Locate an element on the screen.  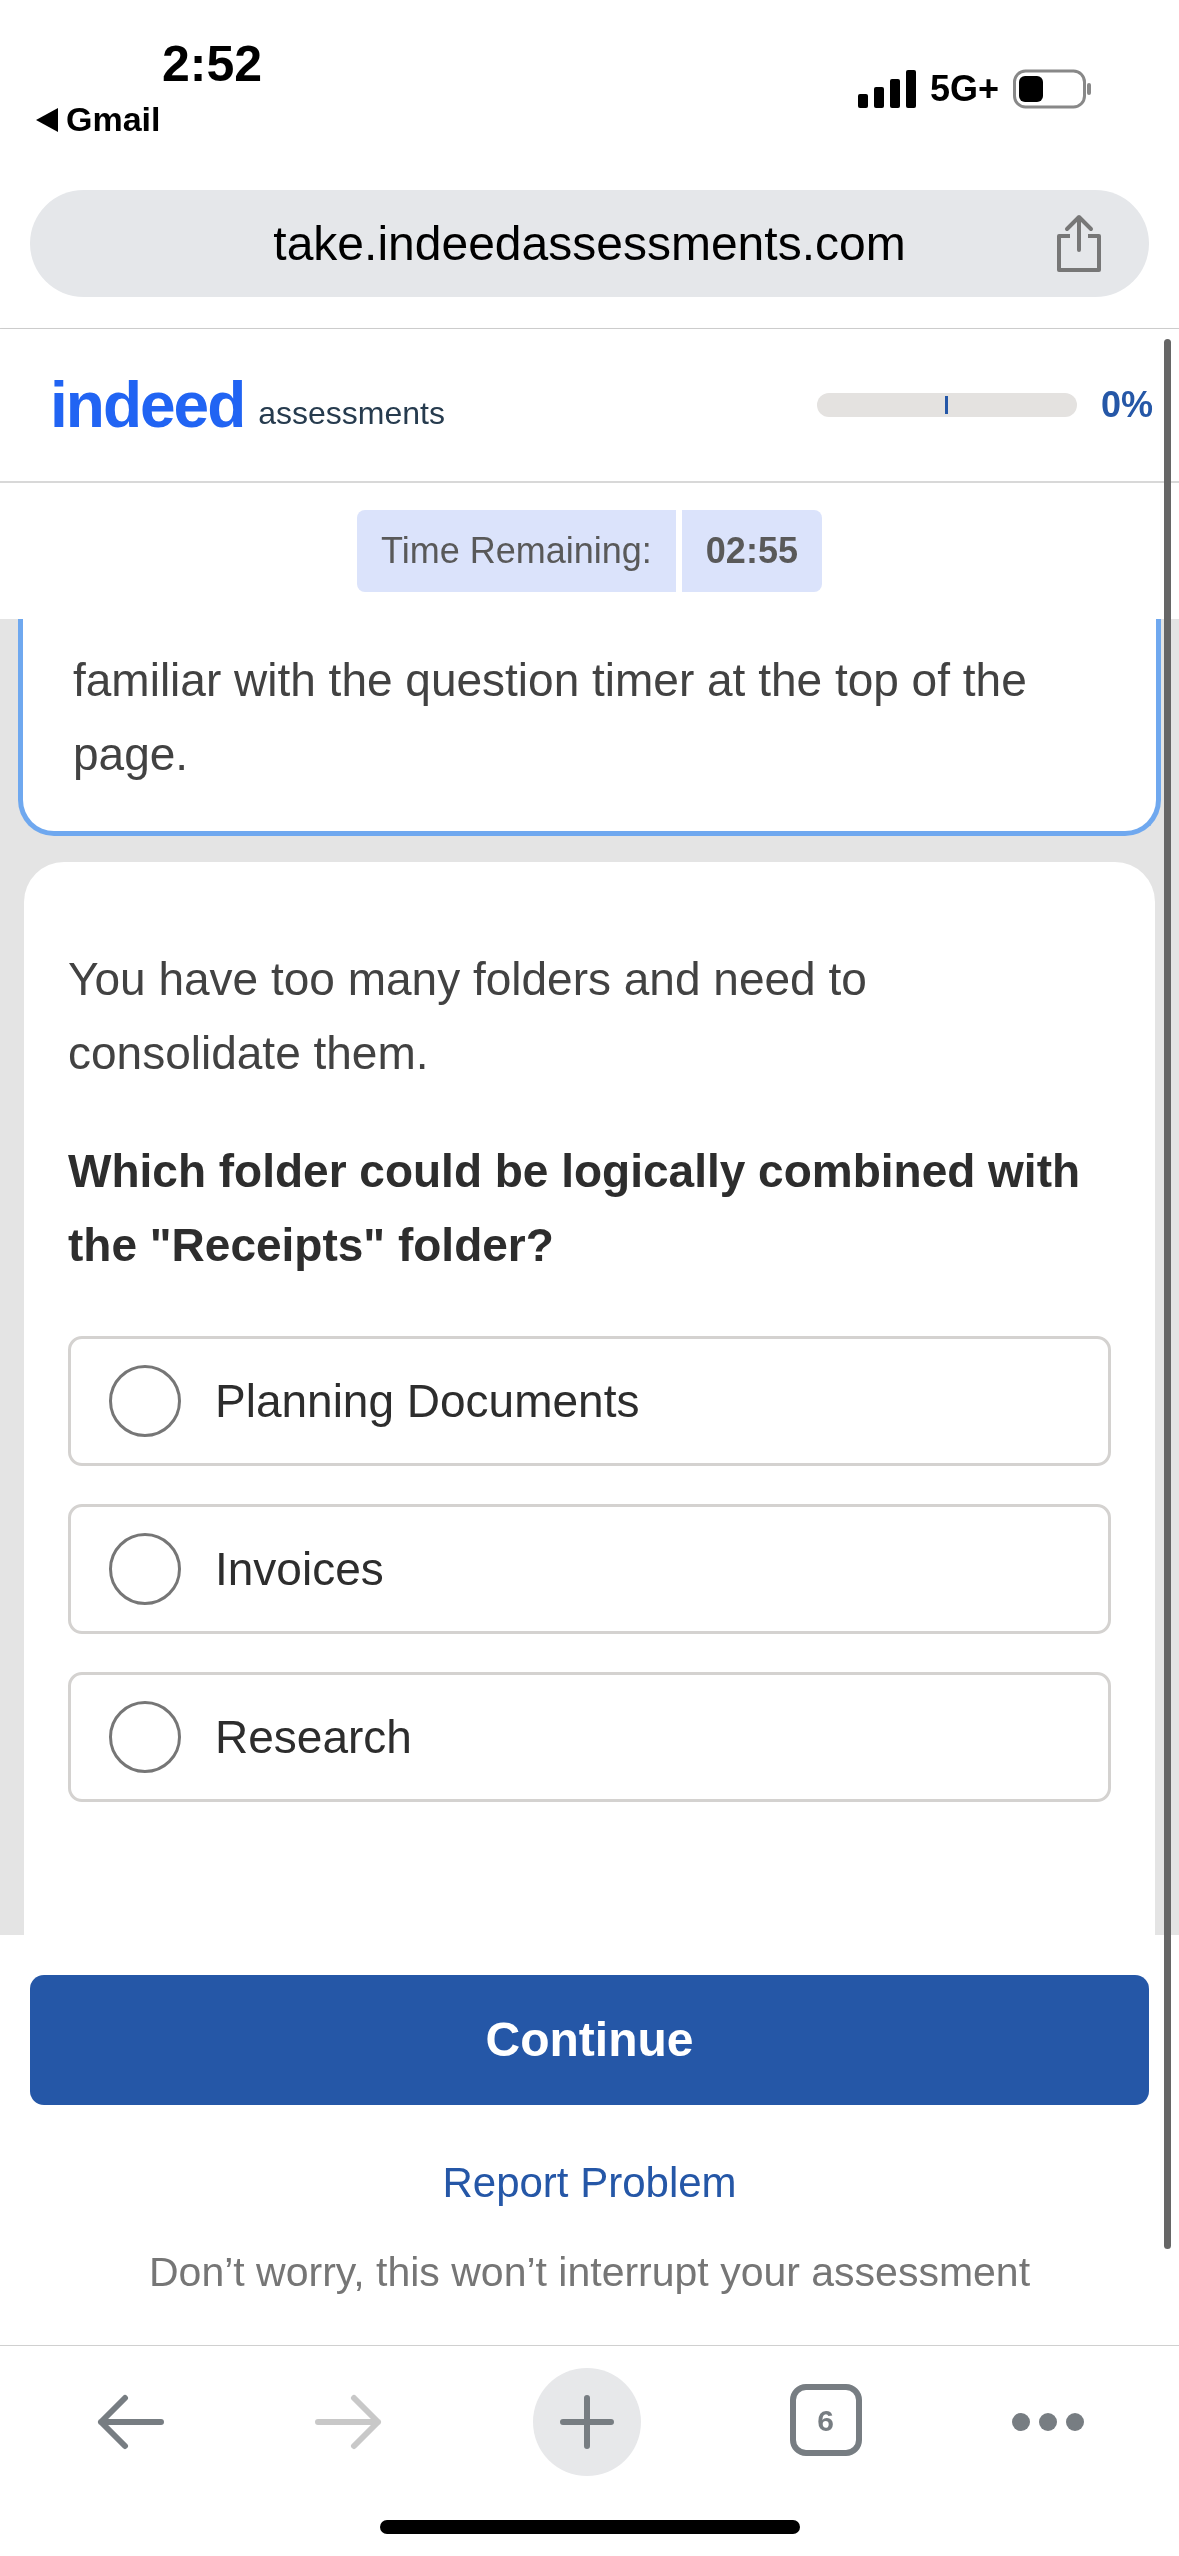
back-app-link: Gmail is located at coordinates (113, 119).